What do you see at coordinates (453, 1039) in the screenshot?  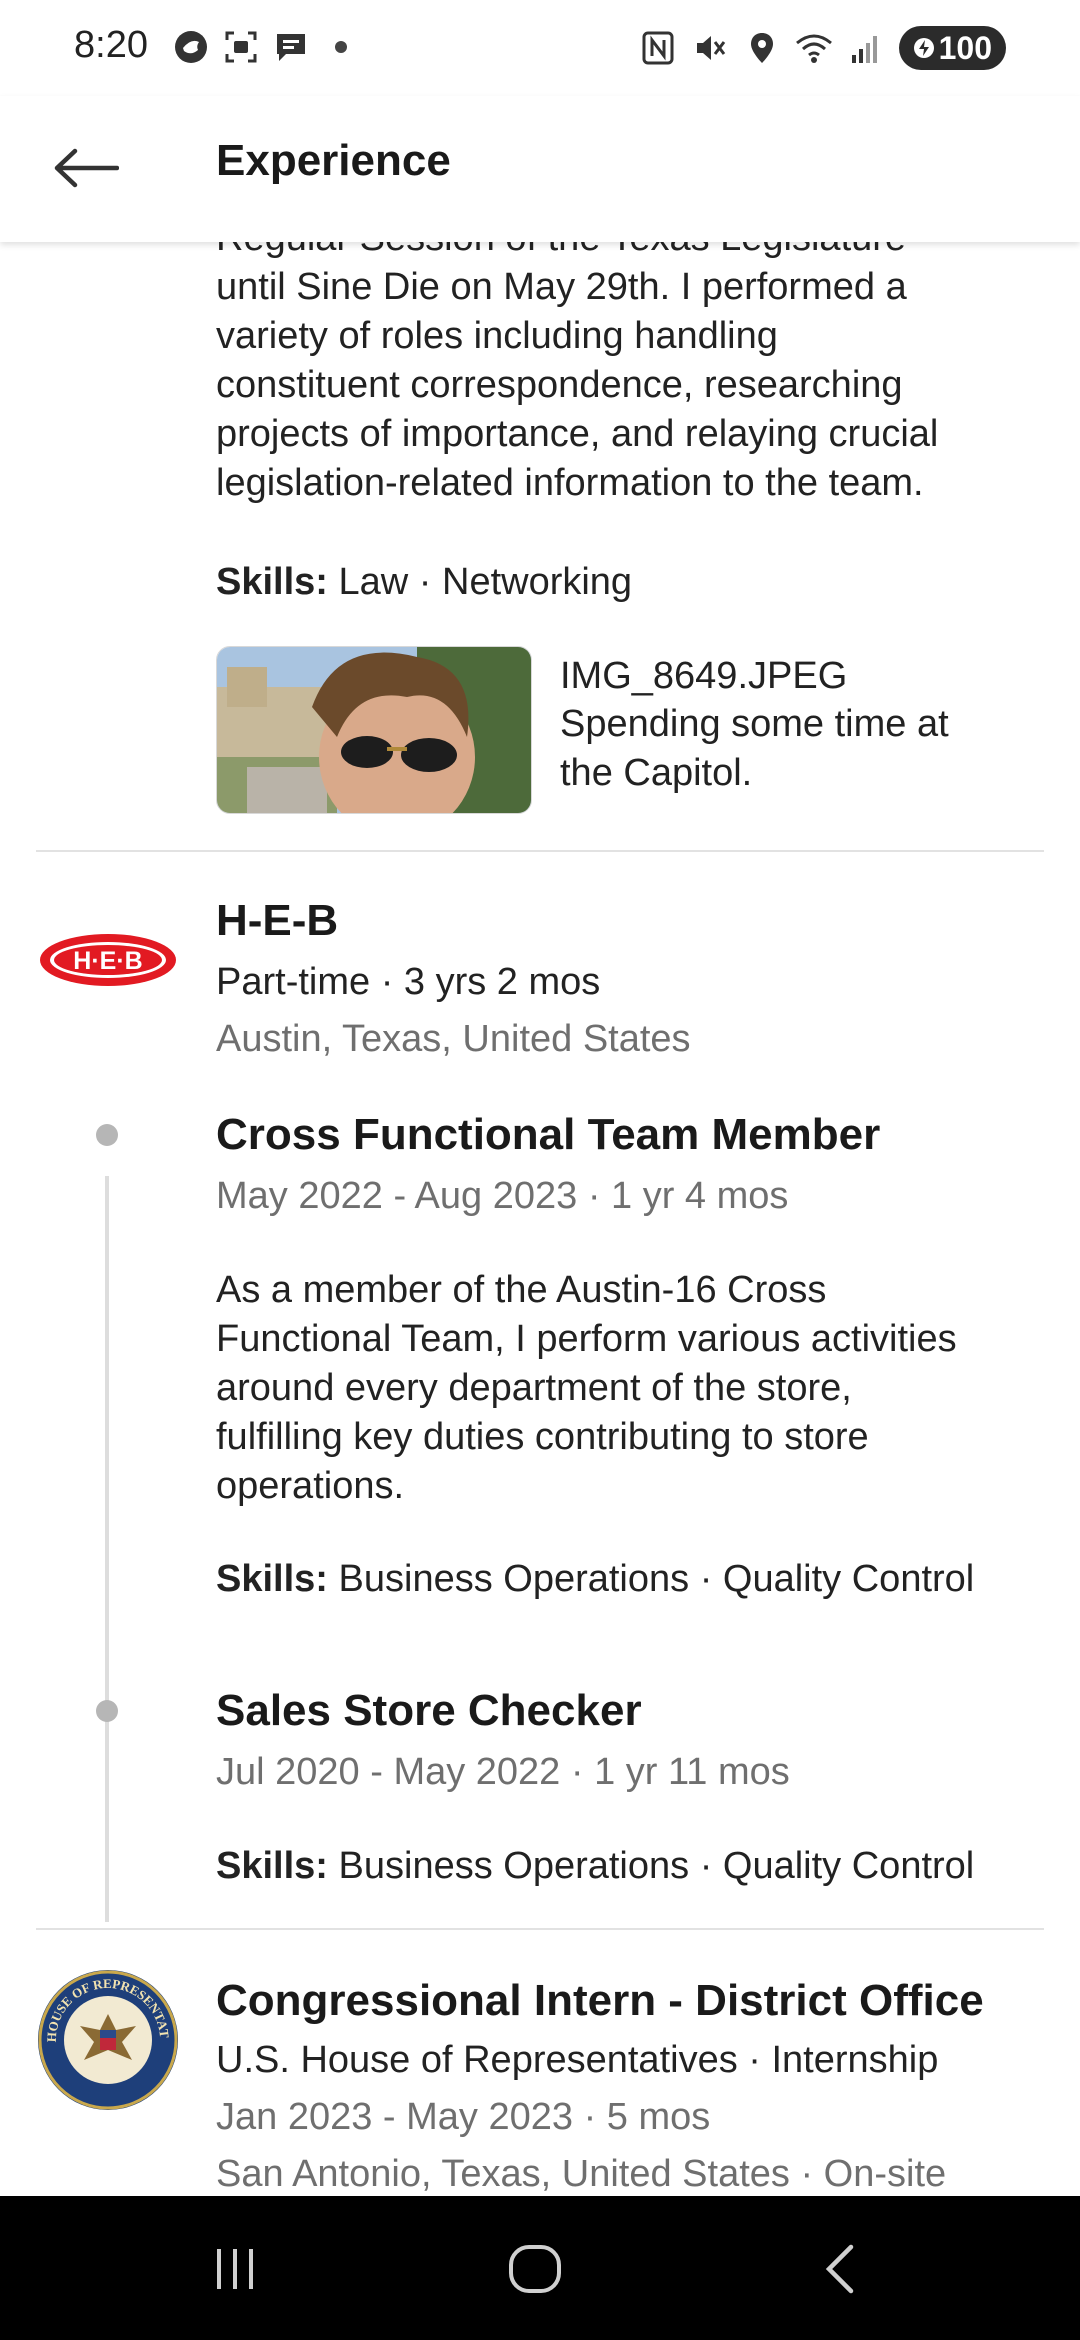 I see `company-location: Austin, Texas, United States` at bounding box center [453, 1039].